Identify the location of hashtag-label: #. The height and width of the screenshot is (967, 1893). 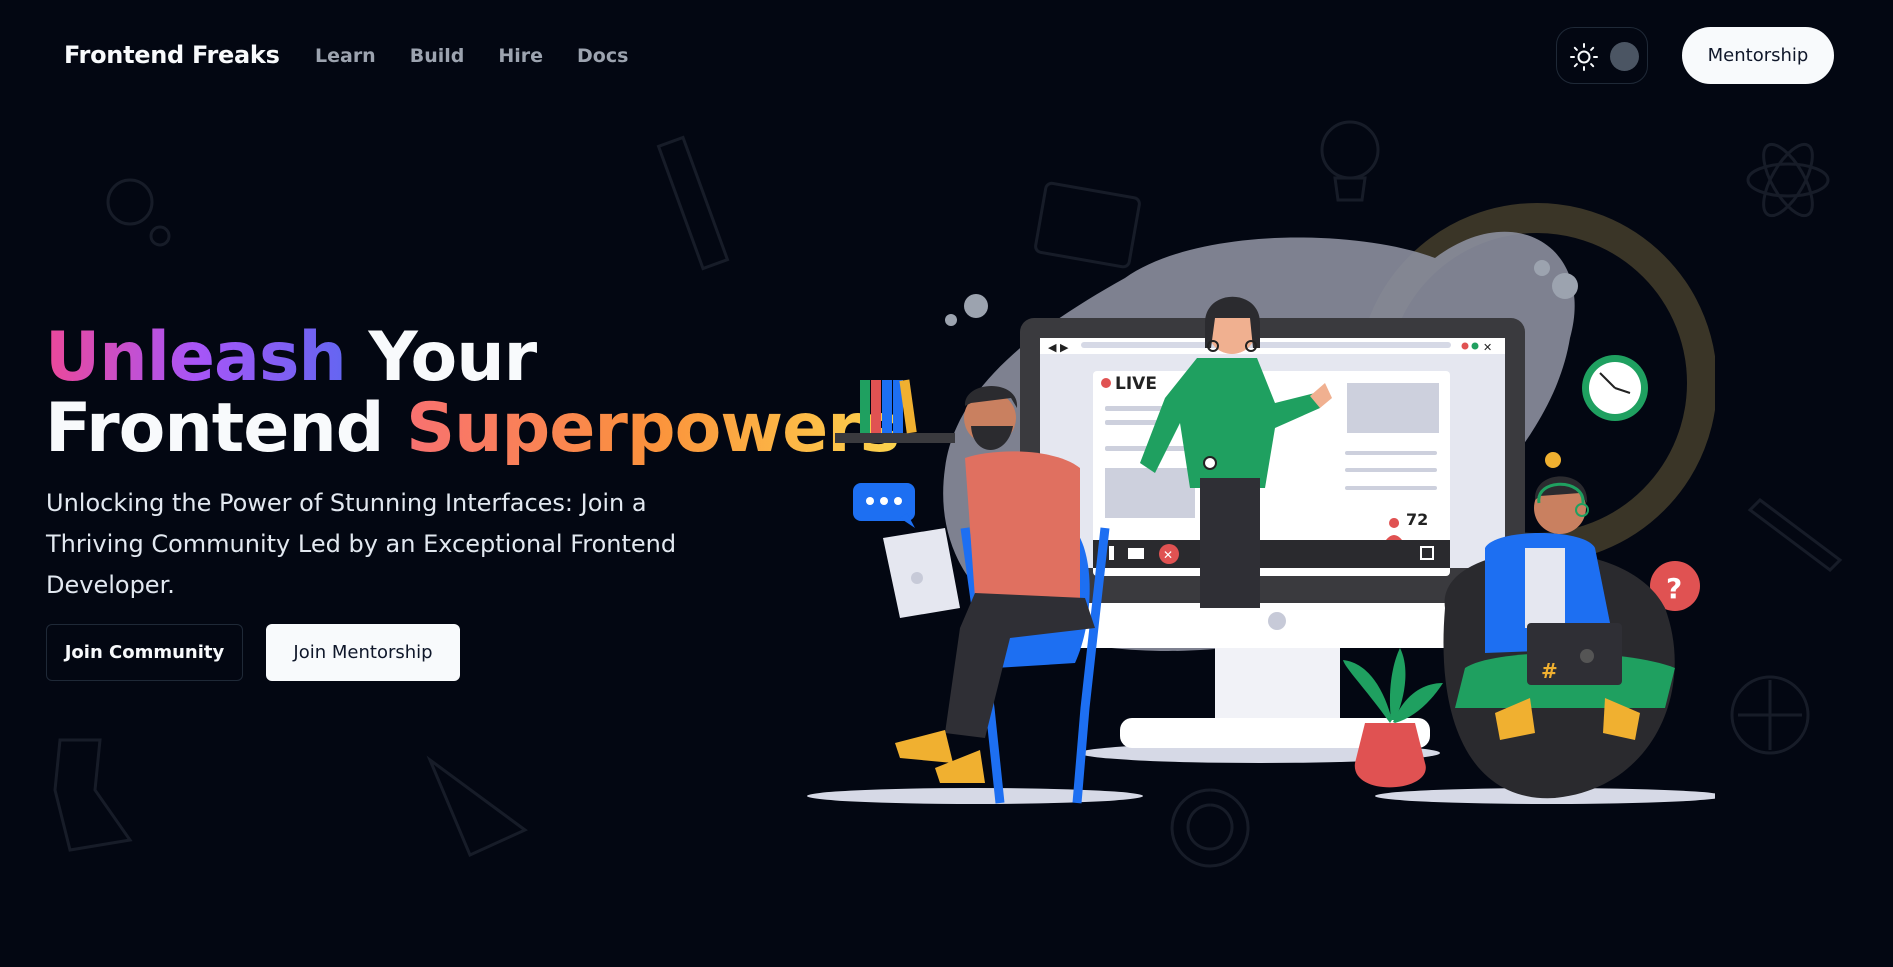
(1549, 671).